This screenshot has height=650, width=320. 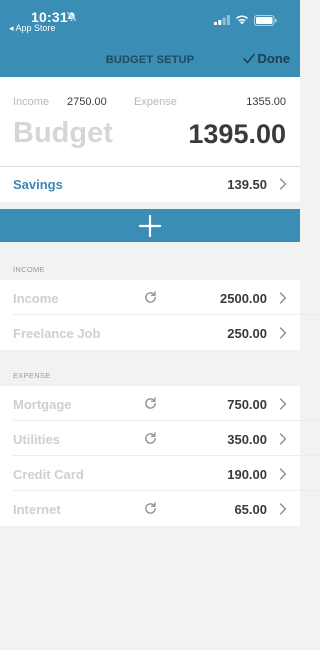 I want to click on savings-label: Savings, so click(x=38, y=184).